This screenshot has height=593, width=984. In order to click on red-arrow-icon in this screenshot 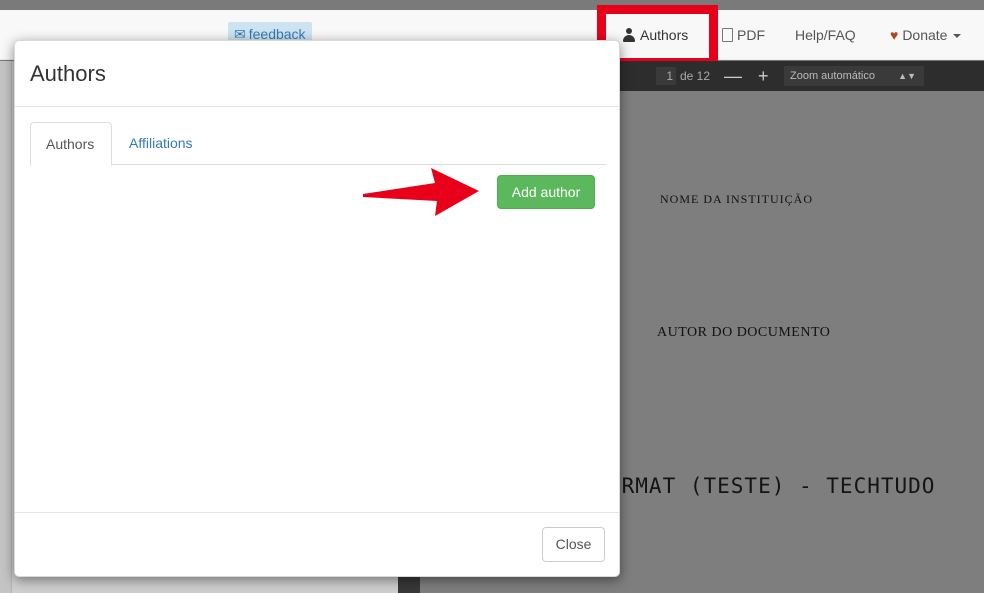, I will do `click(421, 192)`.